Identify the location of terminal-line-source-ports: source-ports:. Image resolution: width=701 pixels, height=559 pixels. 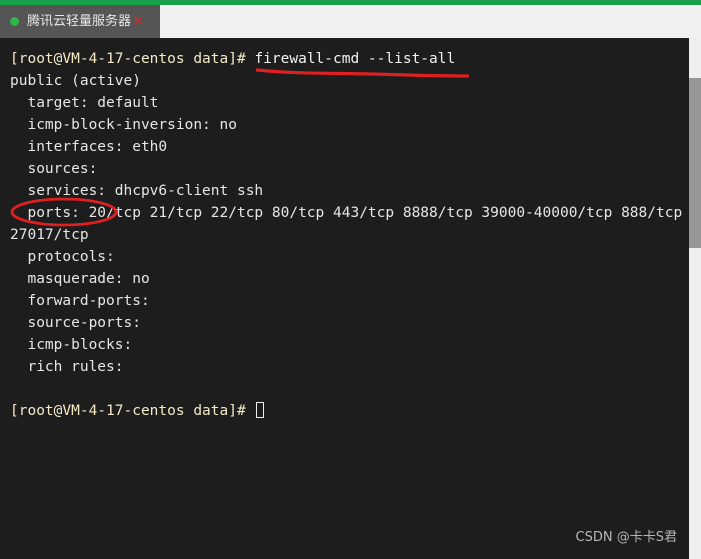
(75, 323).